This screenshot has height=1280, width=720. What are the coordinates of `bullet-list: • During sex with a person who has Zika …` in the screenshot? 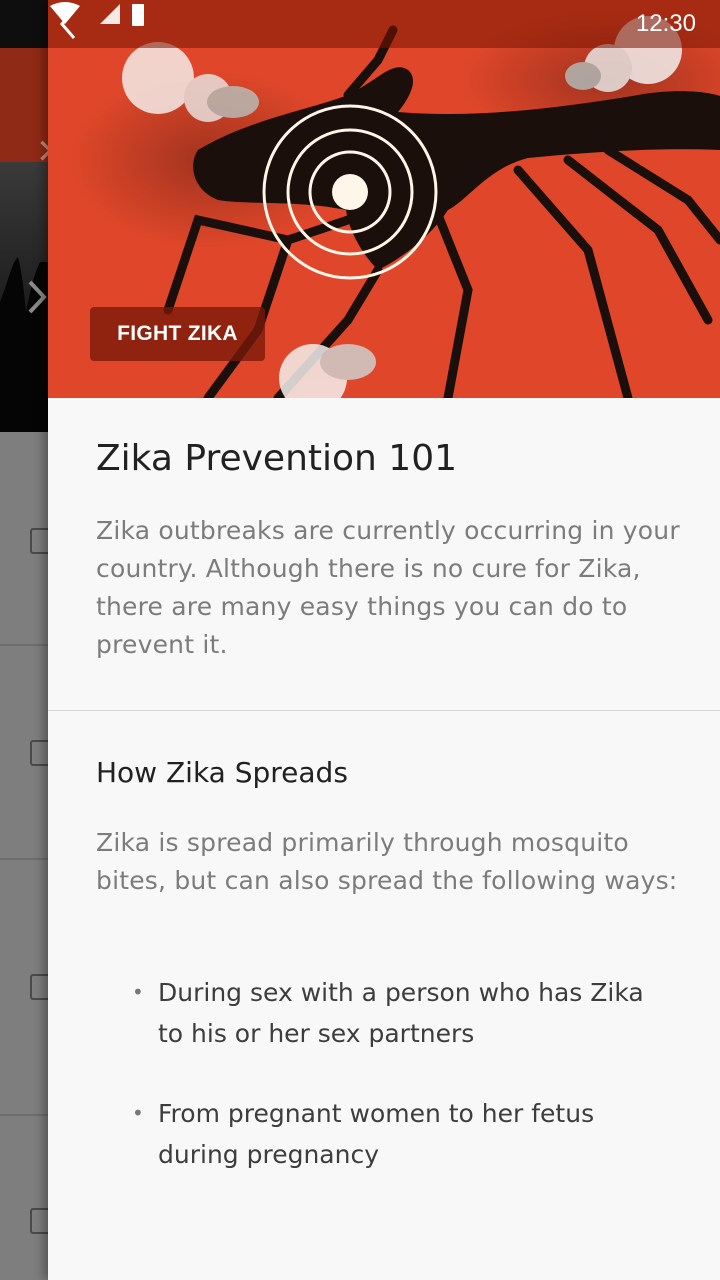 It's located at (388, 1093).